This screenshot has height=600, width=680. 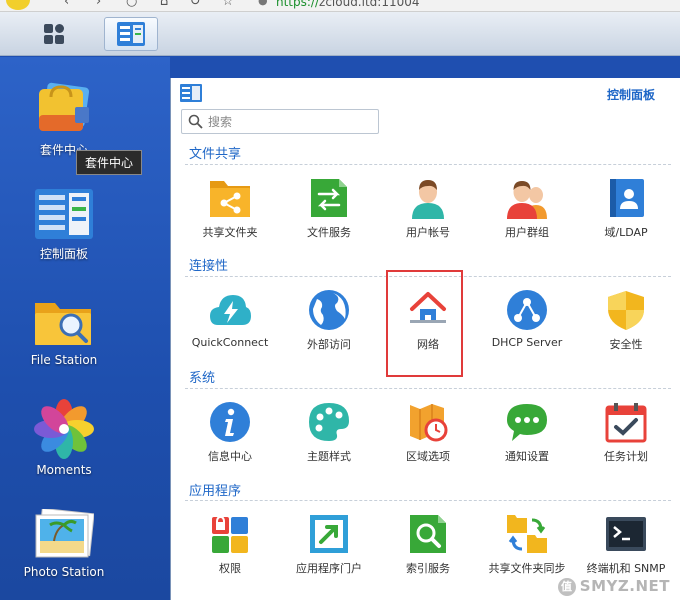 What do you see at coordinates (195, 121) in the screenshot?
I see `search-icon` at bounding box center [195, 121].